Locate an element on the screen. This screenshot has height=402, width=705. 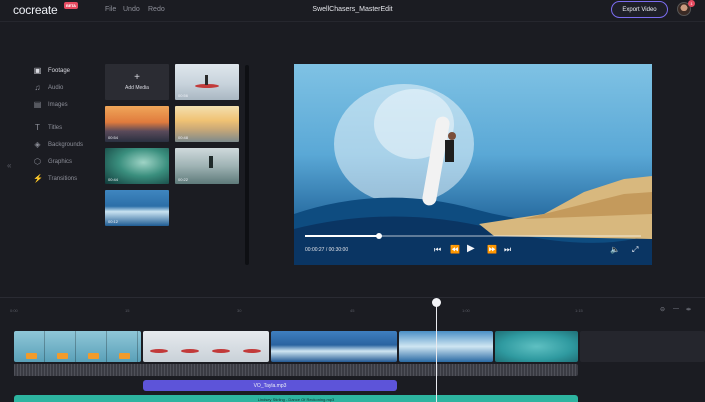
fit-timeline-icon: ⇹ is located at coordinates (688, 309).